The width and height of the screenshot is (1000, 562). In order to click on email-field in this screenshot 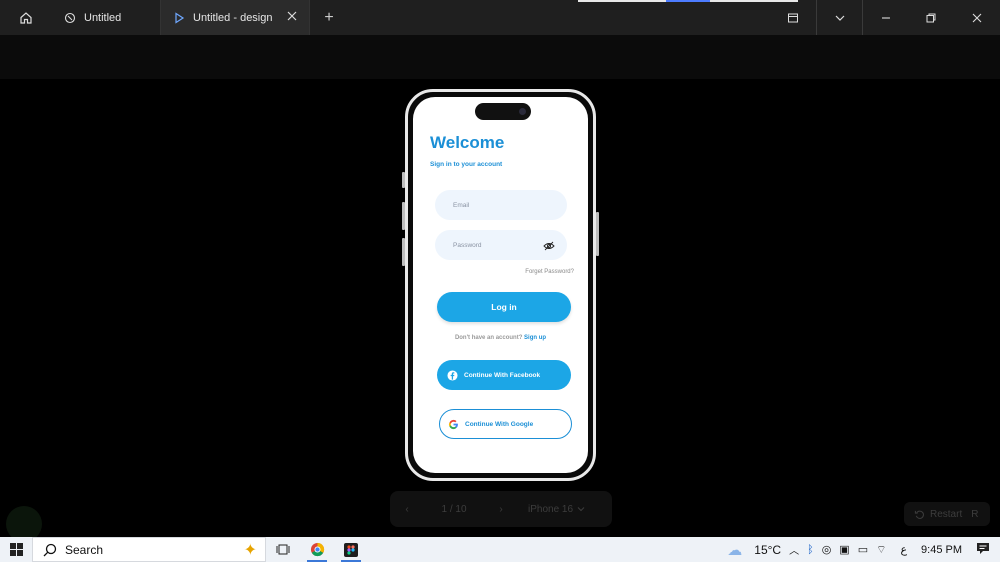, I will do `click(501, 205)`.